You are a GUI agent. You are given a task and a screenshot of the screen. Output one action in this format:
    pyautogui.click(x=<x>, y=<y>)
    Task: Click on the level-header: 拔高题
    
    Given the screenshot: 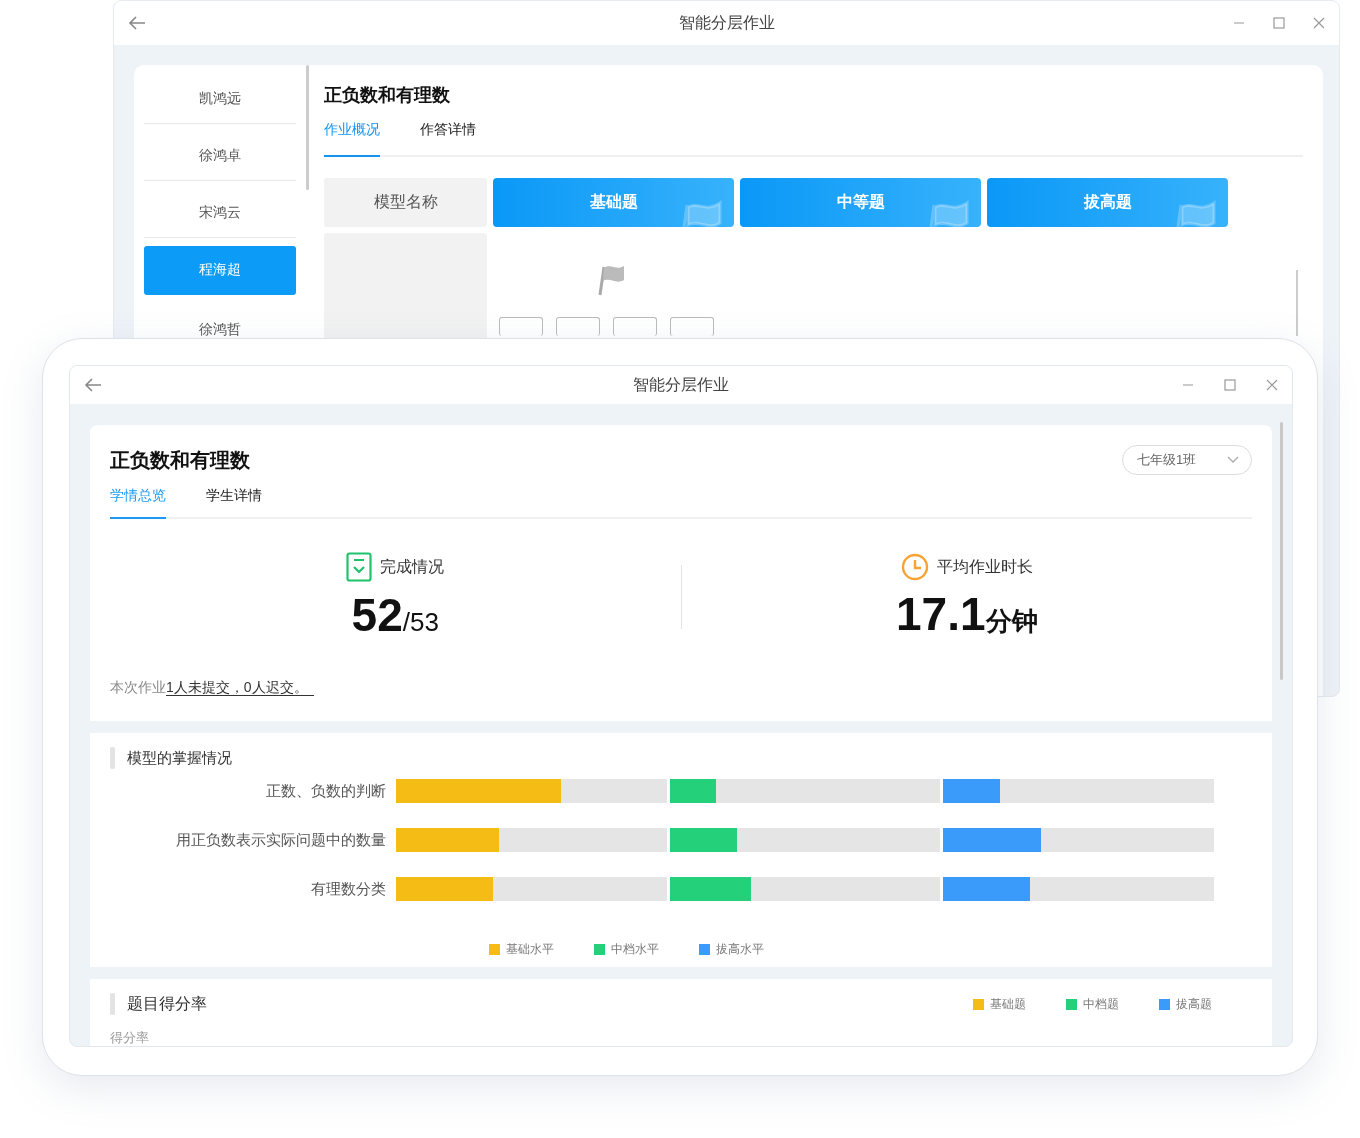 What is the action you would take?
    pyautogui.click(x=1107, y=202)
    